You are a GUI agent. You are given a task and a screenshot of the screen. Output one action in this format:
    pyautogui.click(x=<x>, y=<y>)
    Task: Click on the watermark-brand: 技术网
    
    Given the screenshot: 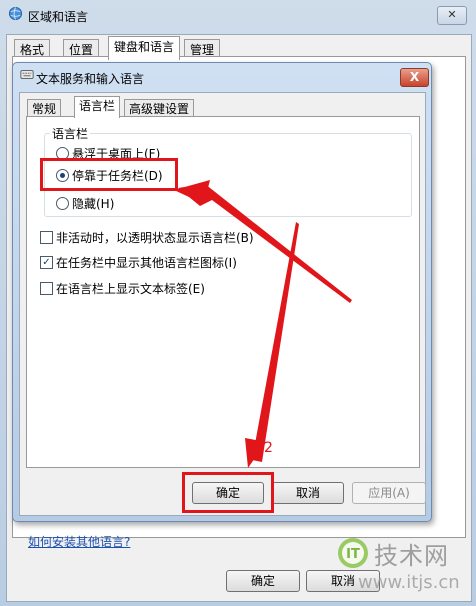 What is the action you would take?
    pyautogui.click(x=411, y=556)
    